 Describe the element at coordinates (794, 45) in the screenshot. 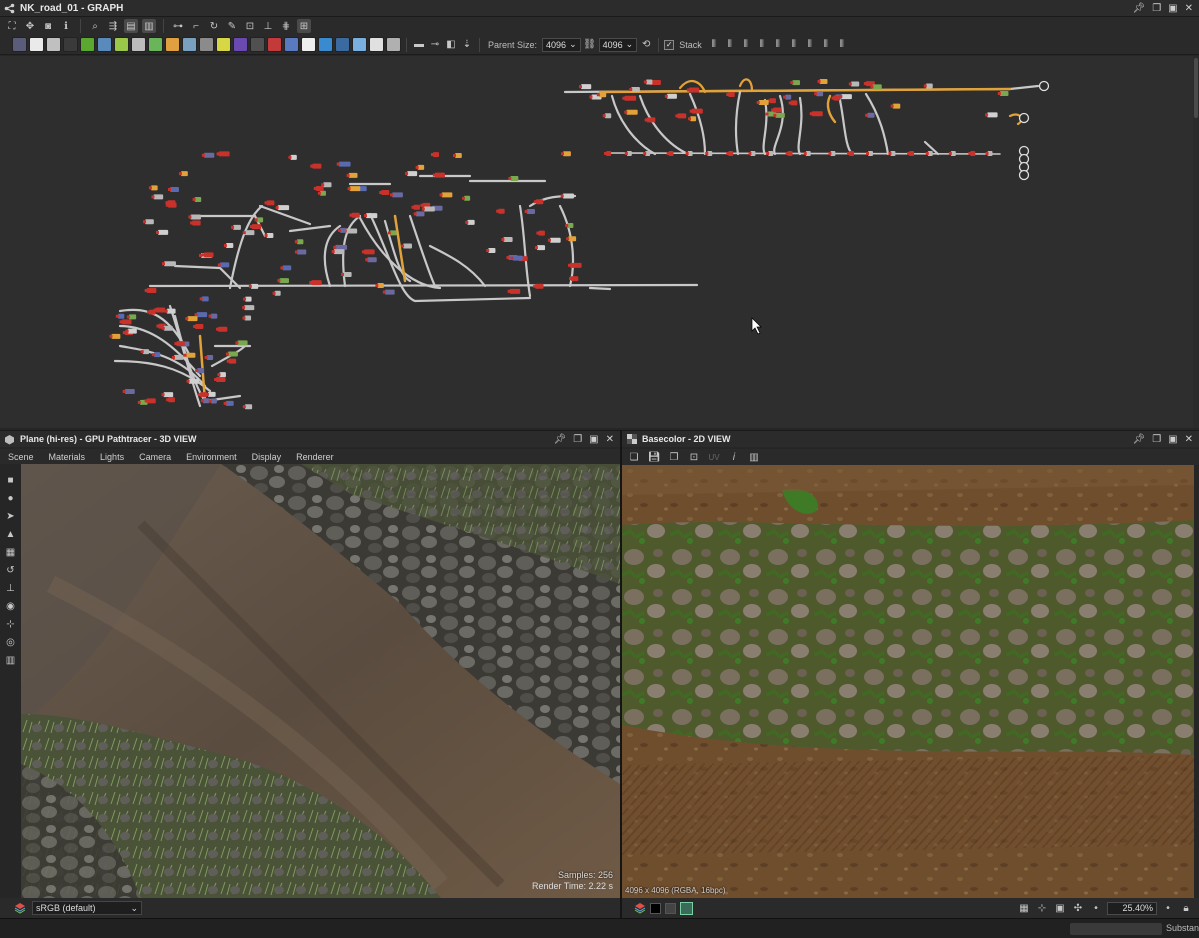

I see `space-h-icon: ⫴` at that location.